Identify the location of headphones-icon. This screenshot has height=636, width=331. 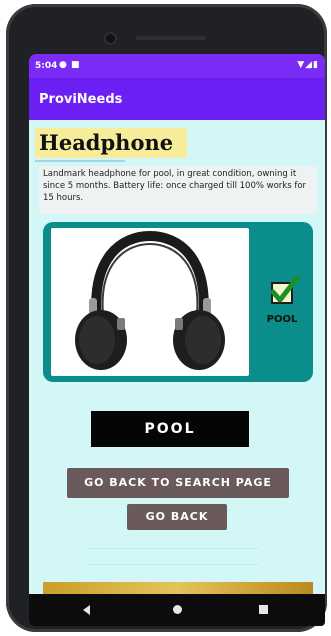
(150, 300).